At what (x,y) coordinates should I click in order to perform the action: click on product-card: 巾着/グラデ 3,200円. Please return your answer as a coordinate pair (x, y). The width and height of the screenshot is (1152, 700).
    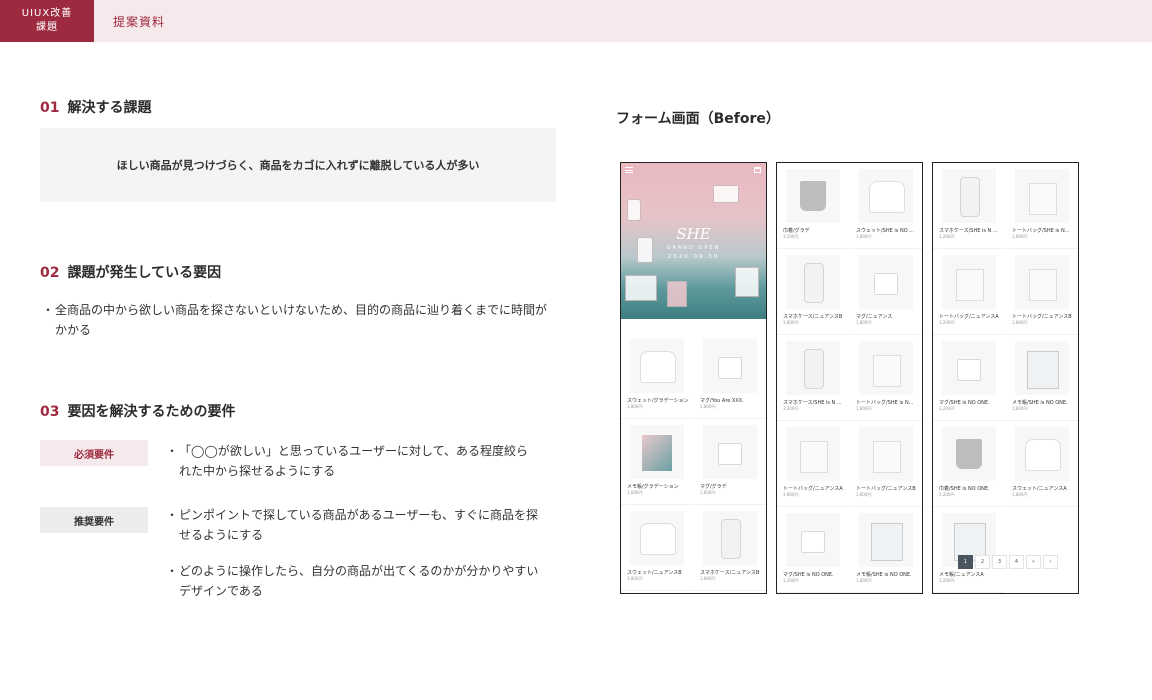
    Looking at the image, I should click on (813, 206).